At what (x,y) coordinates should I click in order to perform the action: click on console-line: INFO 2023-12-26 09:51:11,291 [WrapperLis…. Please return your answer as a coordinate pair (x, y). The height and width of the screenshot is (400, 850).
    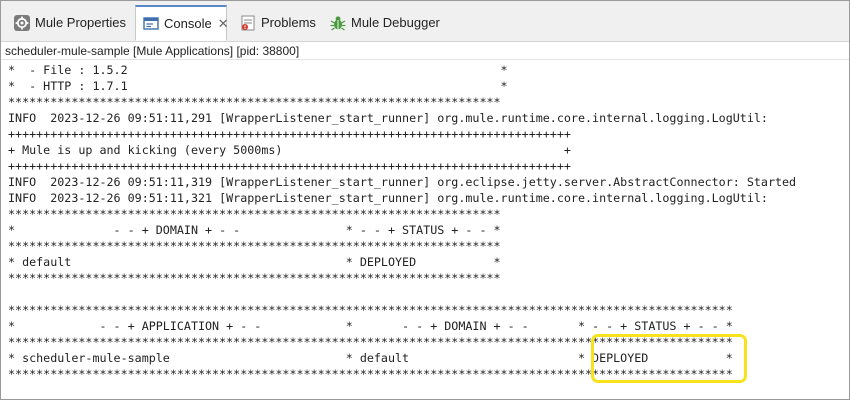
    Looking at the image, I should click on (388, 118).